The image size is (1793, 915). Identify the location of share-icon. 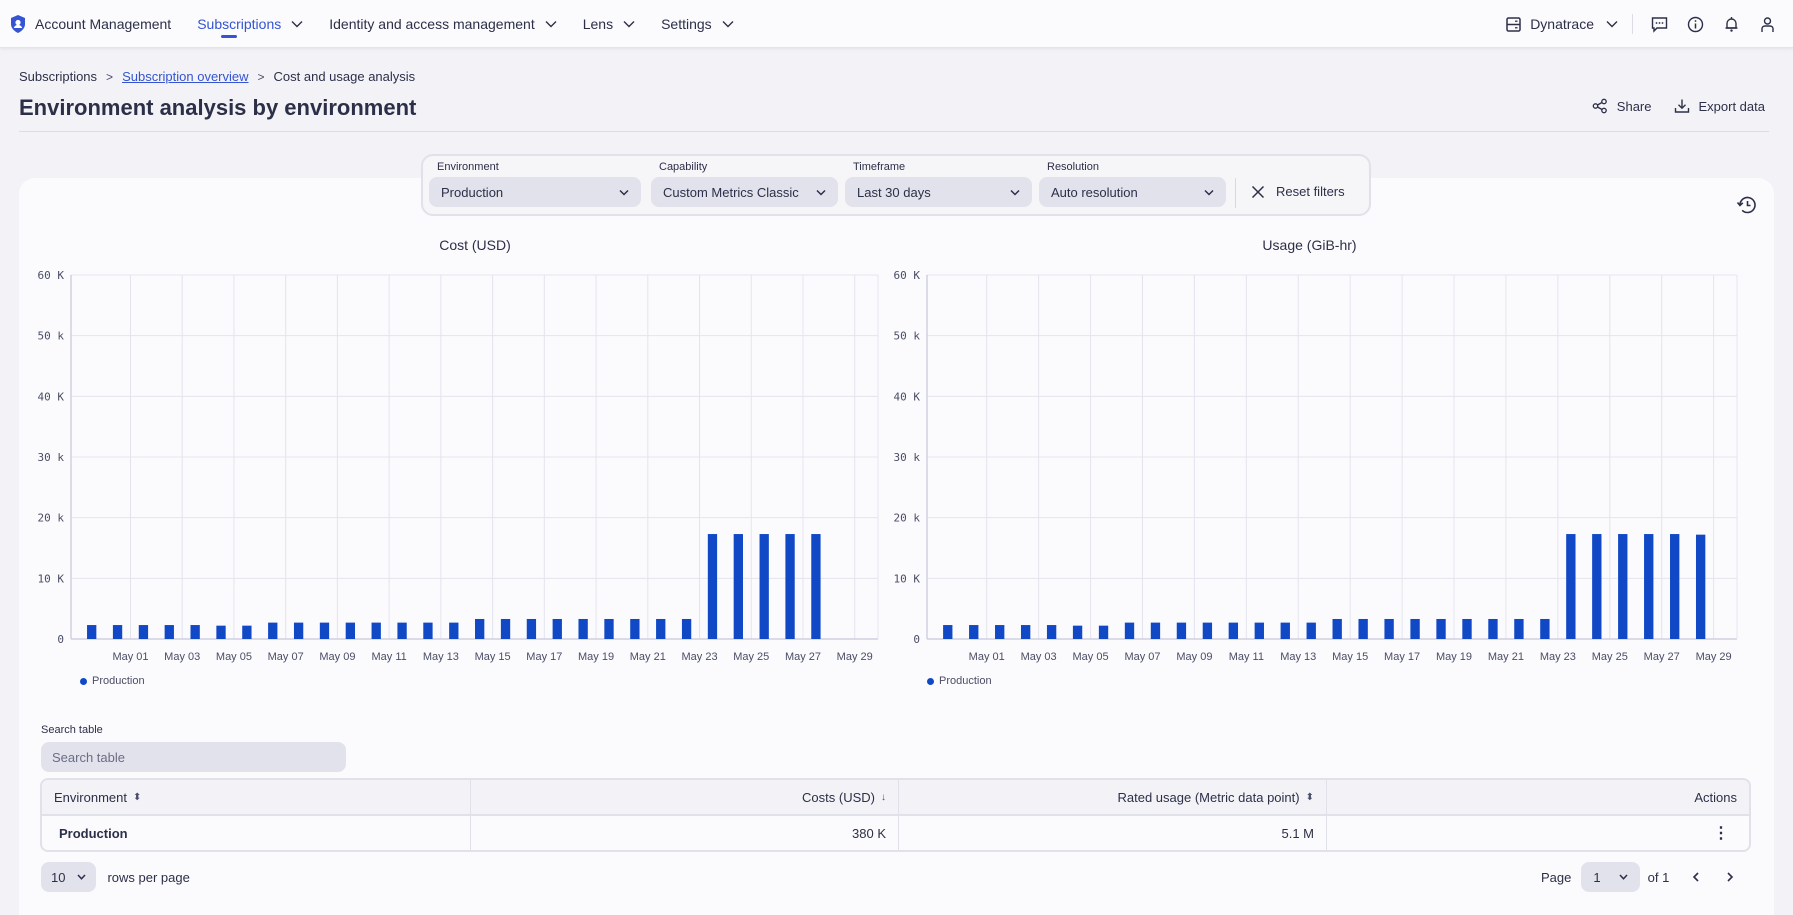
(1599, 106).